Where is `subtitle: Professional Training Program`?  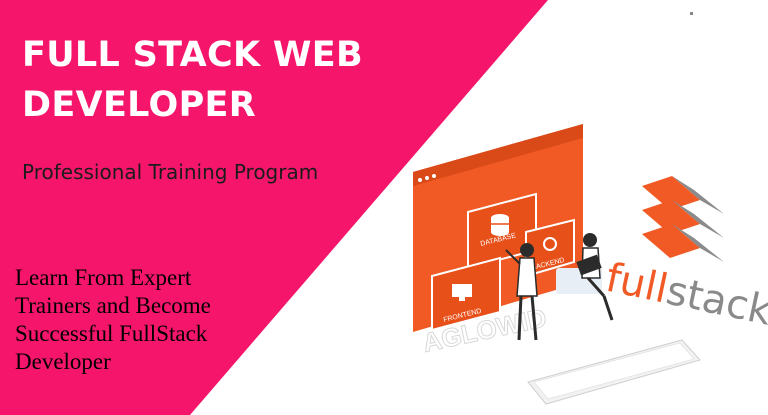 subtitle: Professional Training Program is located at coordinates (170, 172).